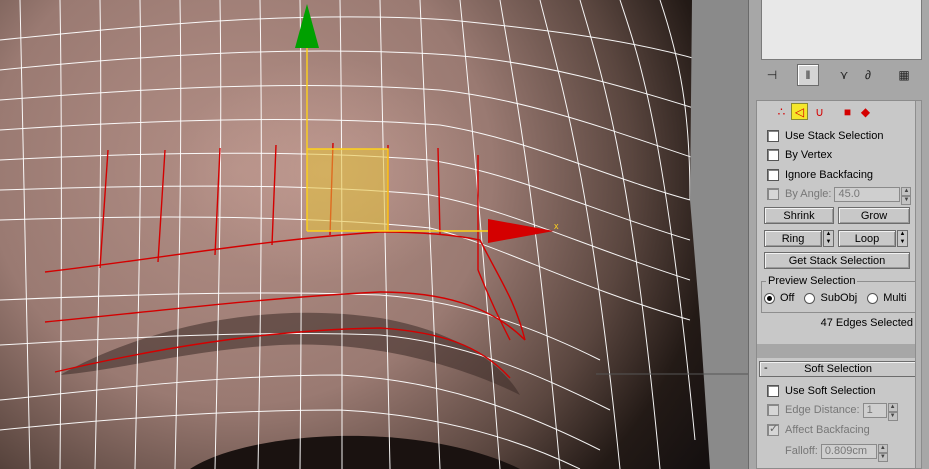 This screenshot has height=469, width=929. Describe the element at coordinates (874, 410) in the screenshot. I see `edge-distance-field: 1` at that location.